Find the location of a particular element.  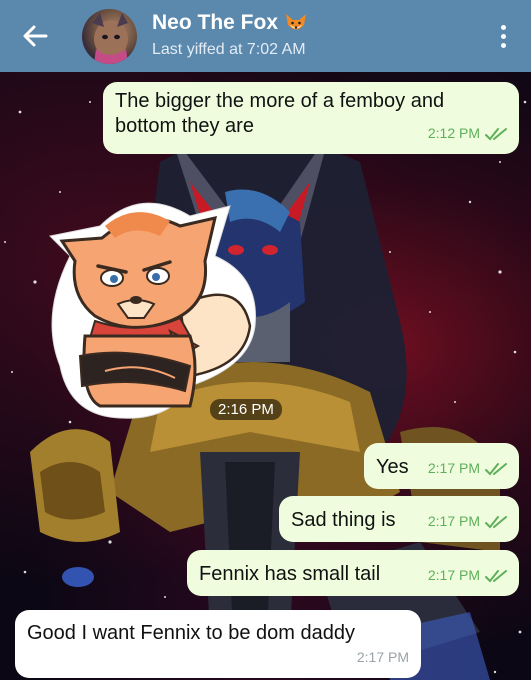

arrow-left-icon is located at coordinates (35, 36).